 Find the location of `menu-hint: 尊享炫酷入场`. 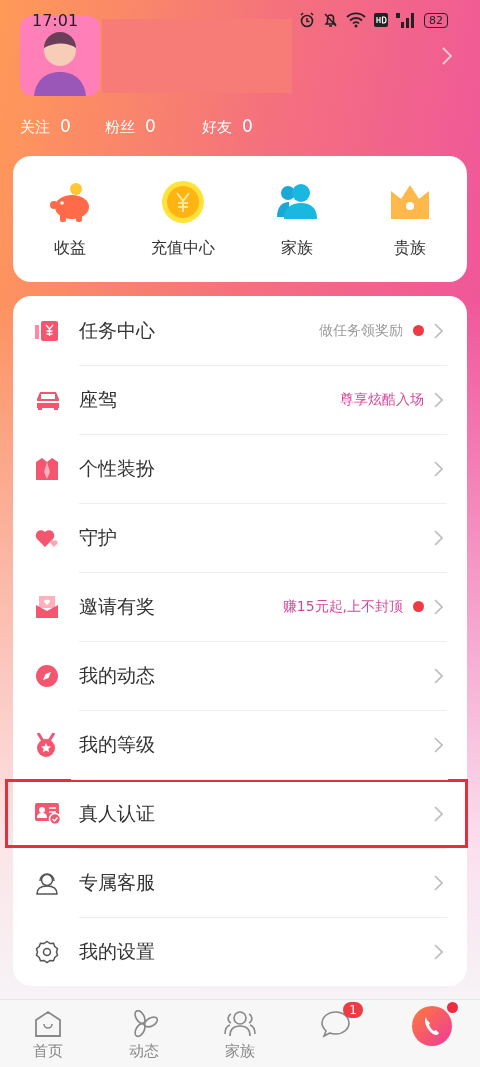

menu-hint: 尊享炫酷入场 is located at coordinates (382, 399).